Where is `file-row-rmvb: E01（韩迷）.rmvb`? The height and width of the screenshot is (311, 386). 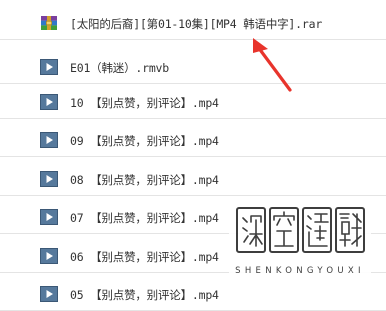
file-row-rmvb: E01（韩迷）.rmvb is located at coordinates (193, 68).